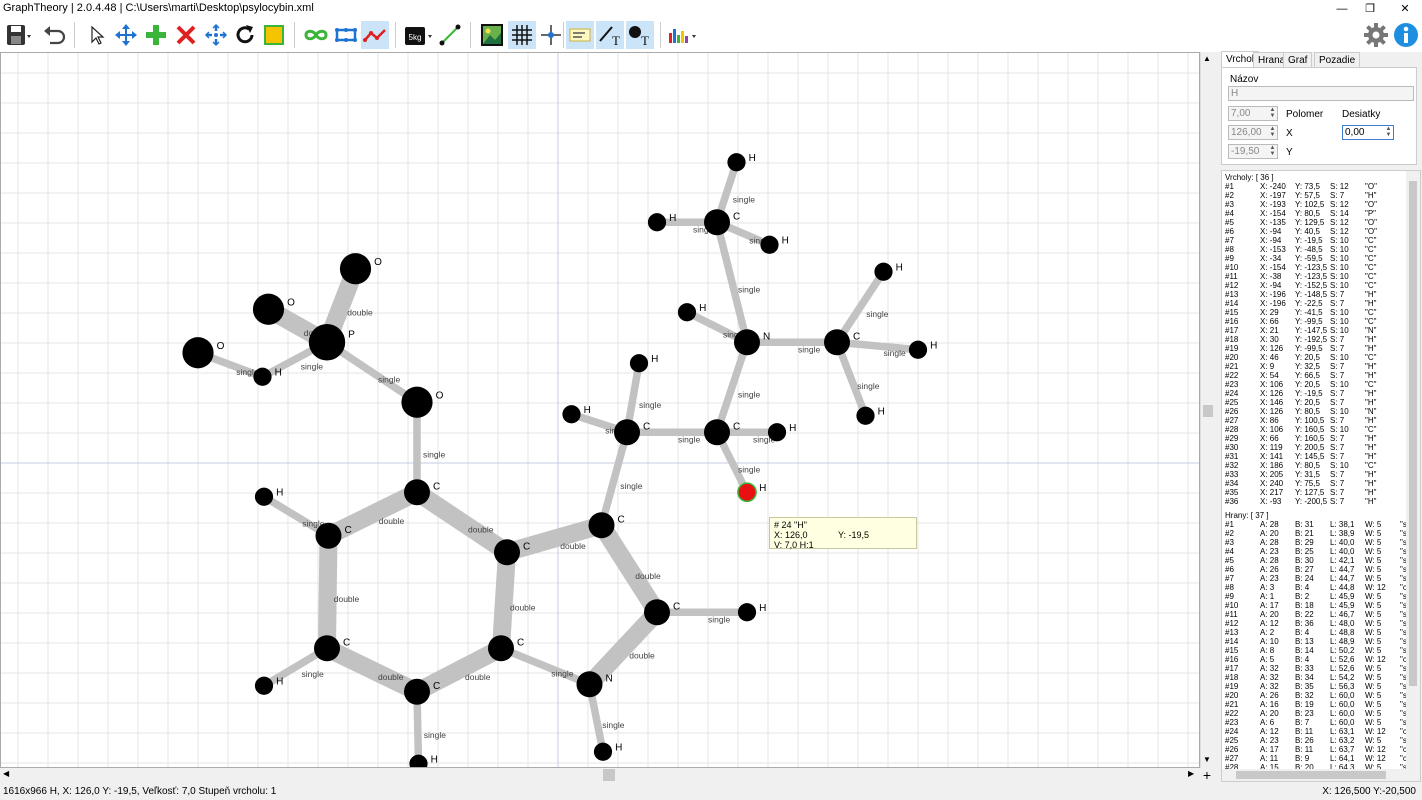 Image resolution: width=1422 pixels, height=800 pixels. Describe the element at coordinates (1298, 60) in the screenshot. I see `tab-graf: Graf` at that location.